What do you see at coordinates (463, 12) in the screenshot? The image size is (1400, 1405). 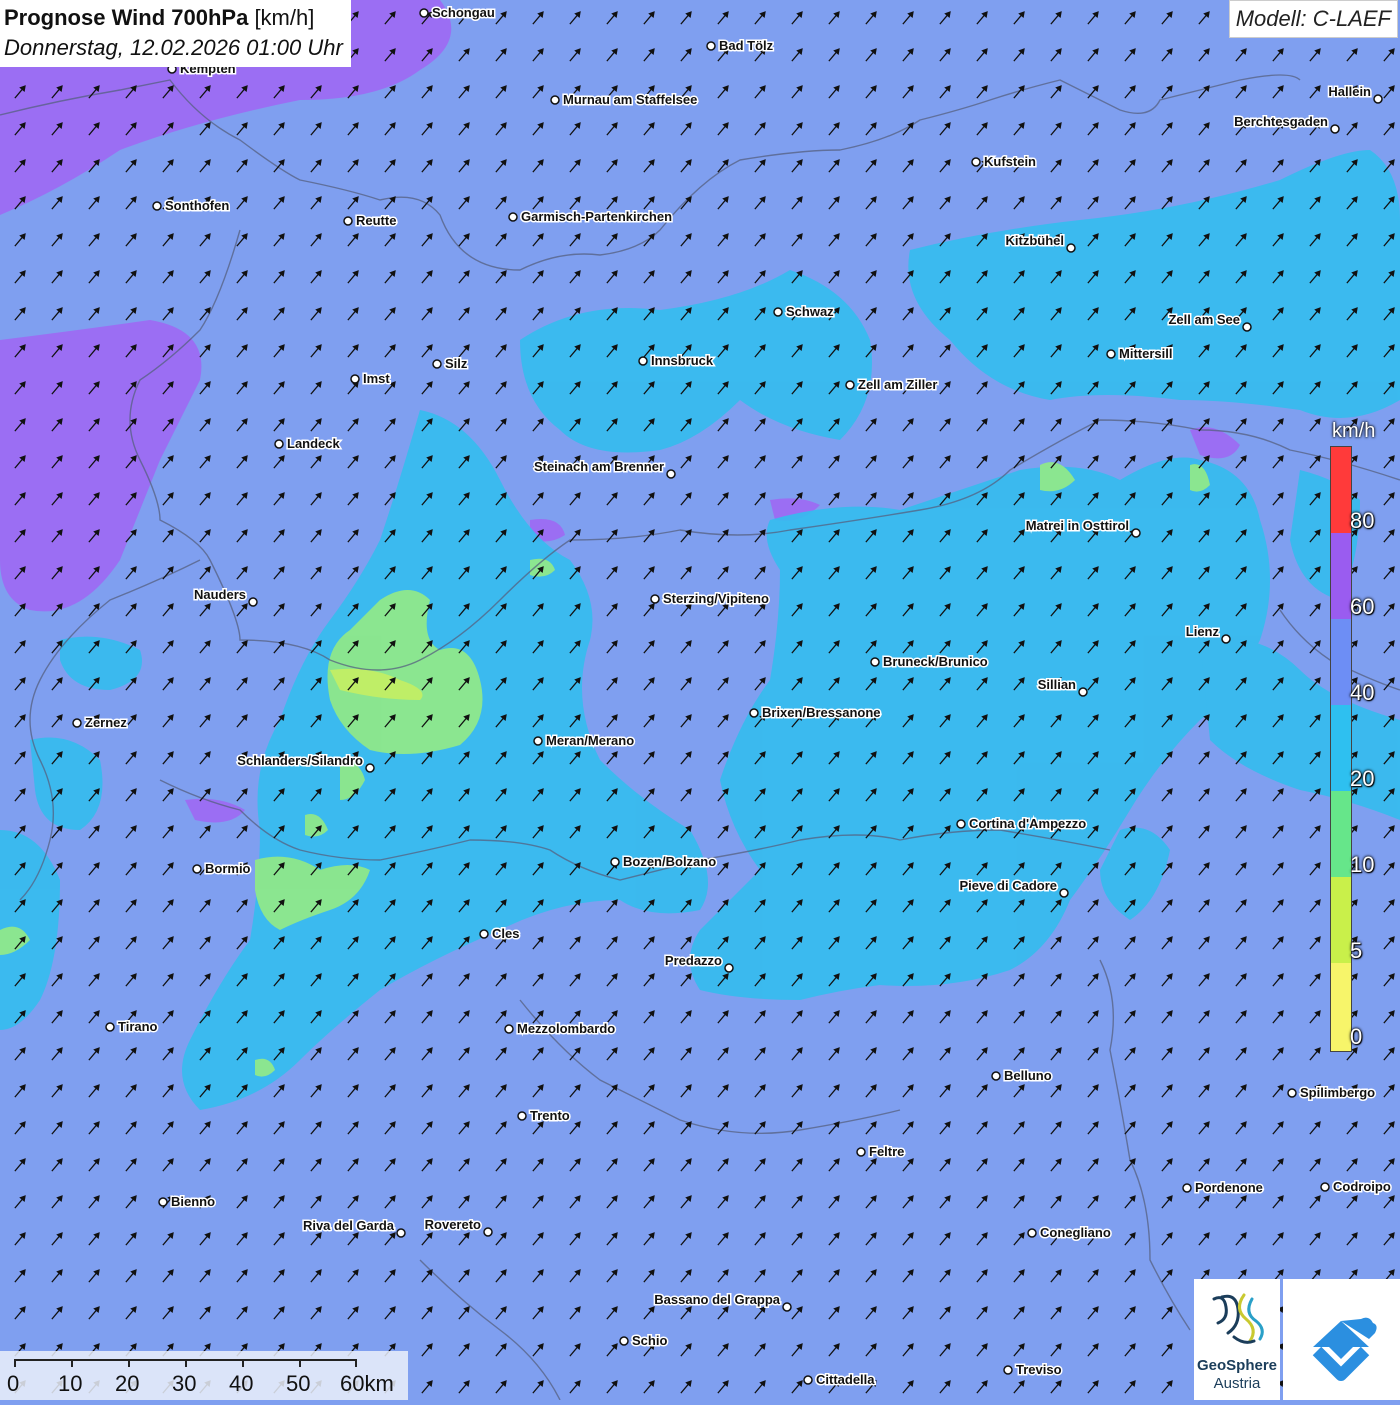 I see `place-label: Schongau` at bounding box center [463, 12].